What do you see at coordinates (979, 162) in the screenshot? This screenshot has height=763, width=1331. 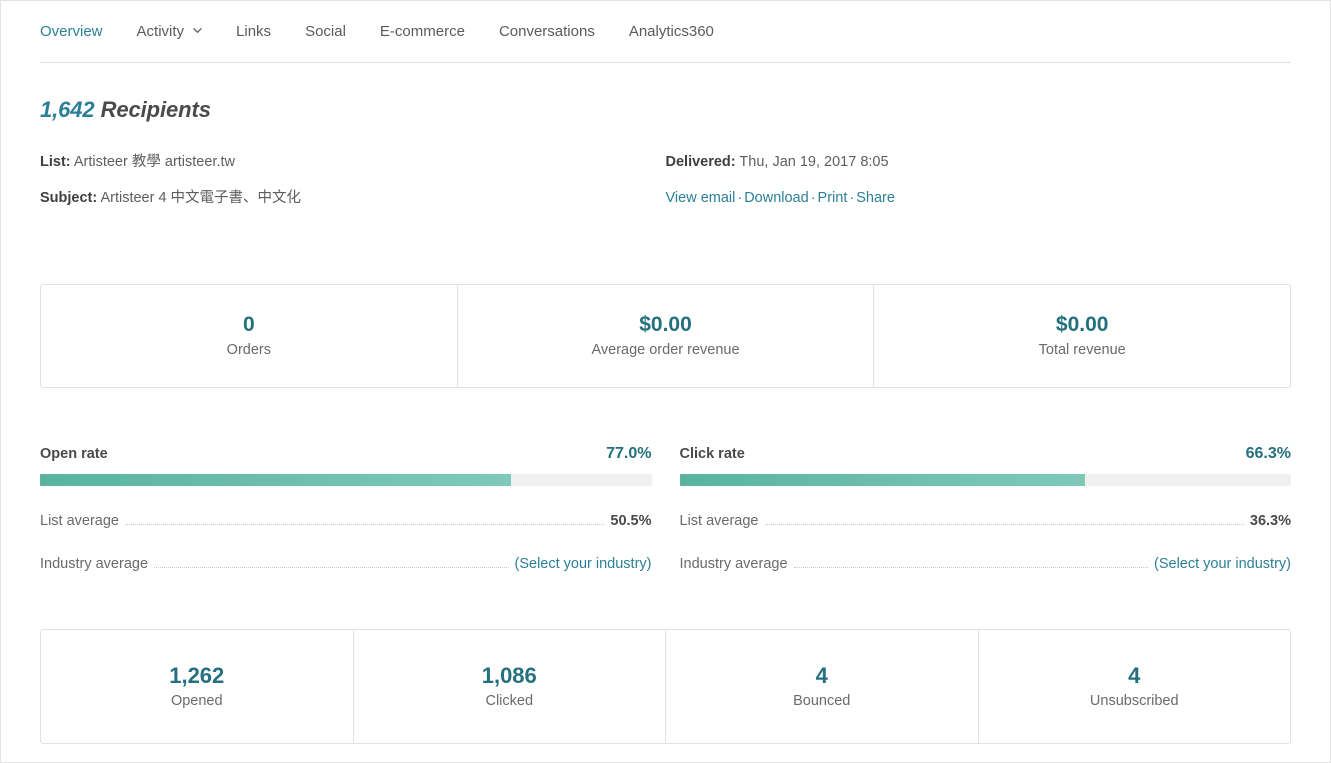 I see `delivered-row: Delivered: Thu, Jan 19, 2017 8:05` at bounding box center [979, 162].